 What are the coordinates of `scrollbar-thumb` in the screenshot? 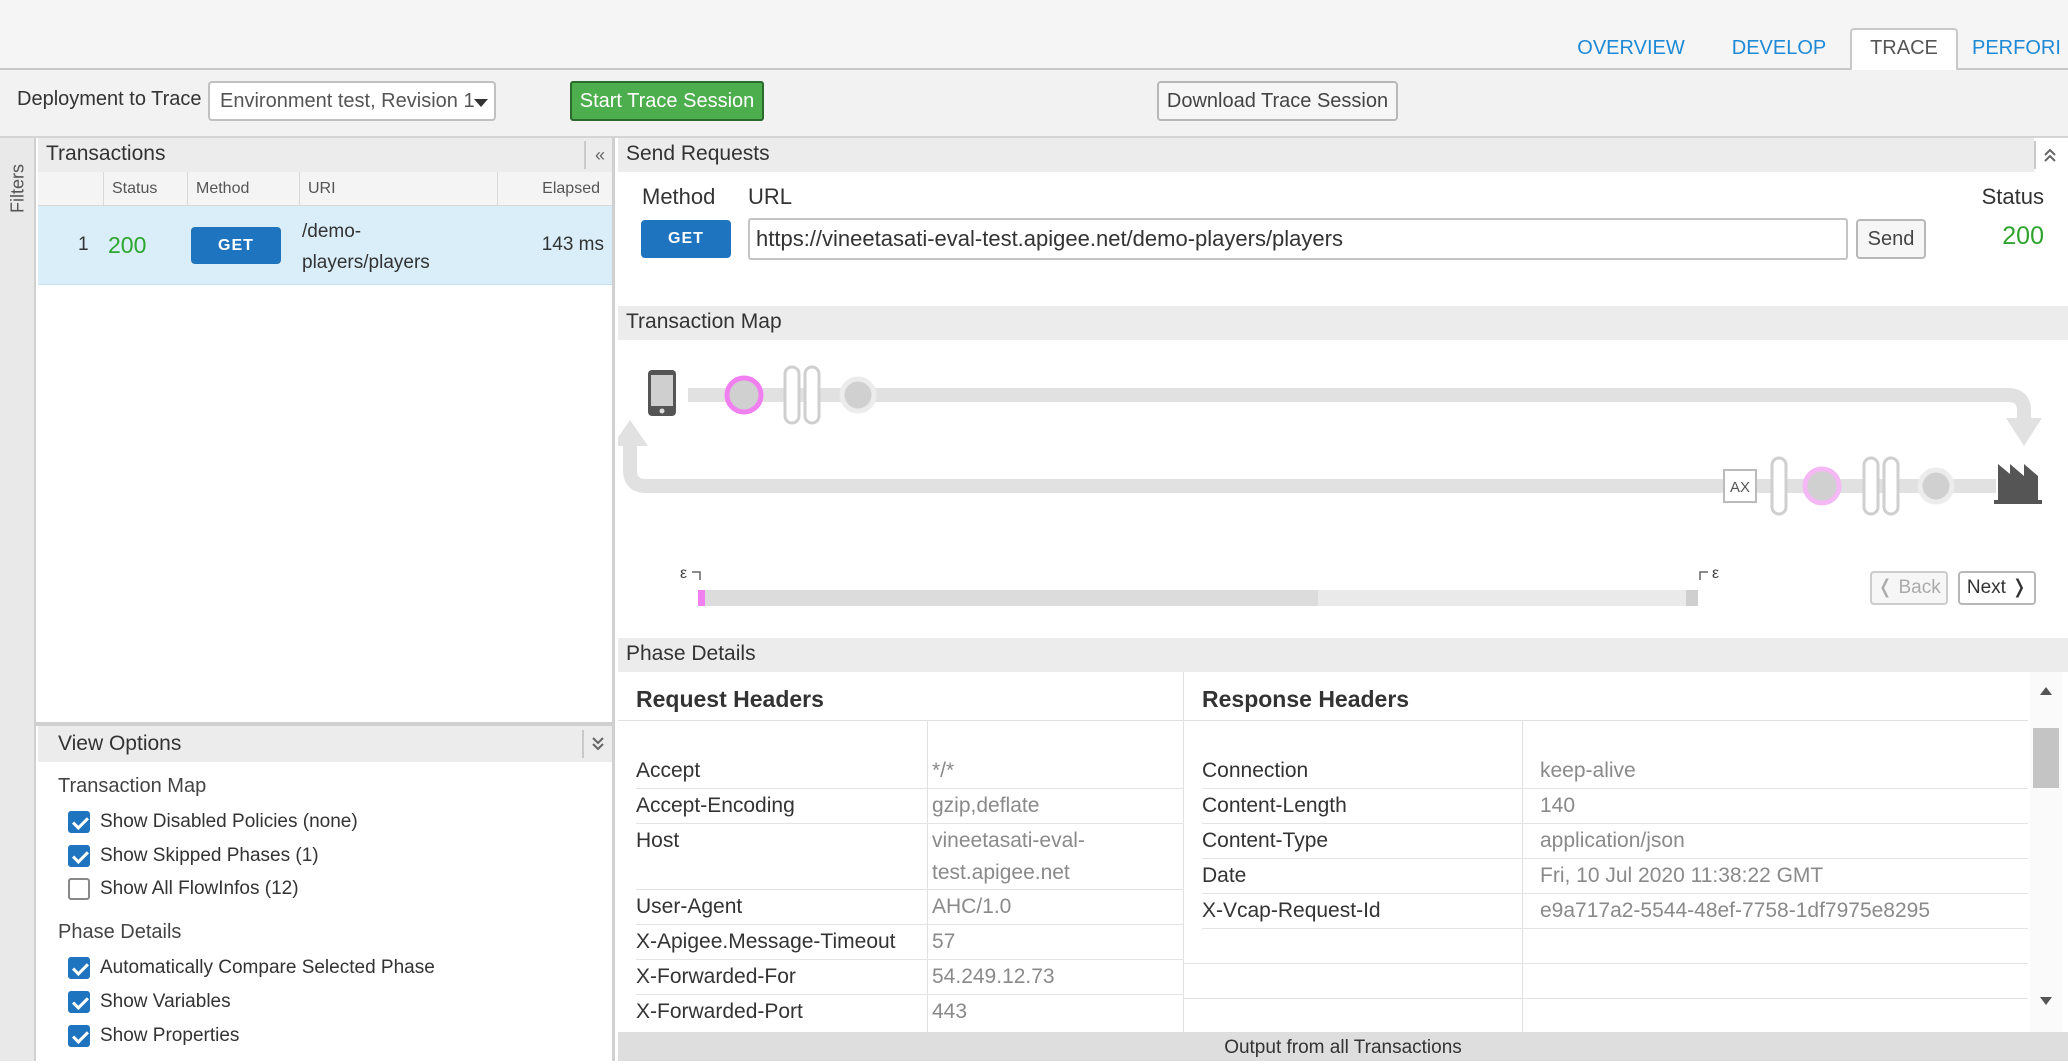 It's located at (2046, 758).